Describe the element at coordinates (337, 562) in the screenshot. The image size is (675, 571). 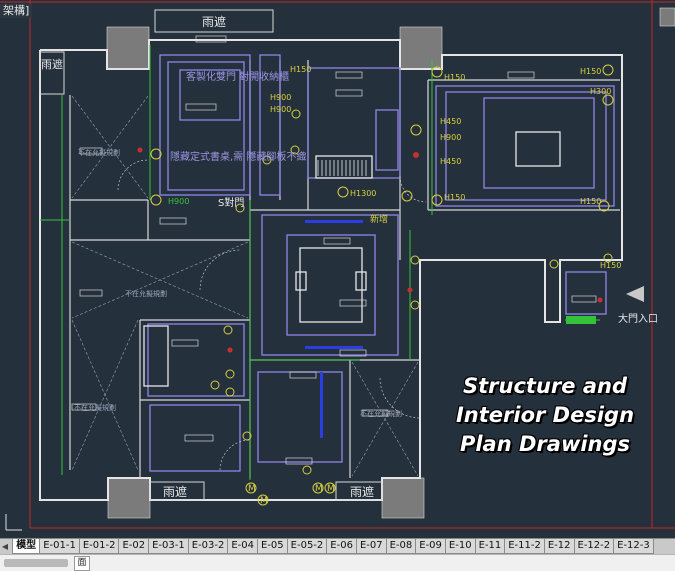
I see `status-bar: 面` at that location.